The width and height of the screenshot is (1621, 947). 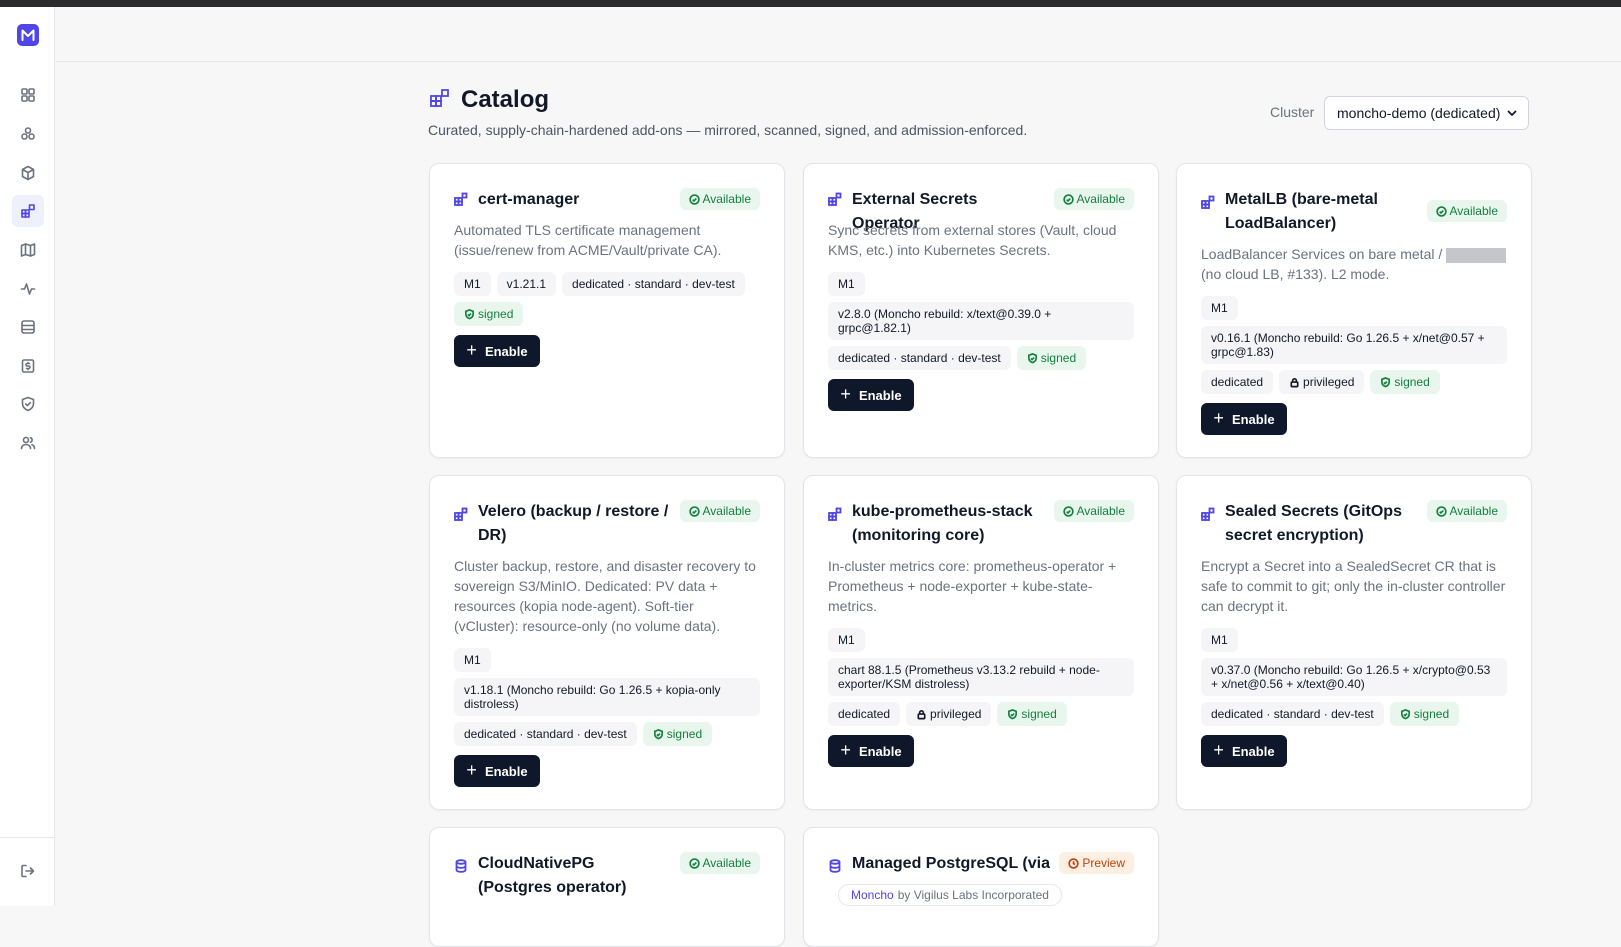 I want to click on dashboard-icon, so click(x=28, y=95).